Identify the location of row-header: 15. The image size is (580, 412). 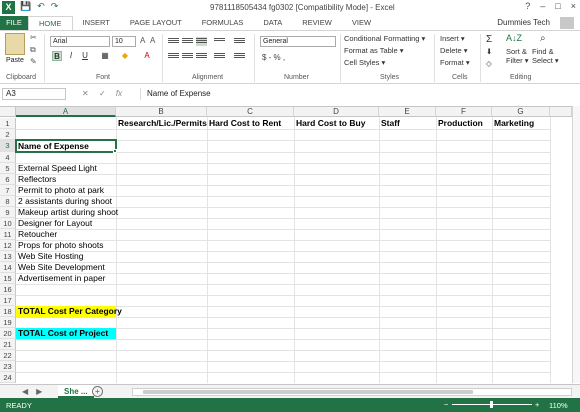
(8, 278).